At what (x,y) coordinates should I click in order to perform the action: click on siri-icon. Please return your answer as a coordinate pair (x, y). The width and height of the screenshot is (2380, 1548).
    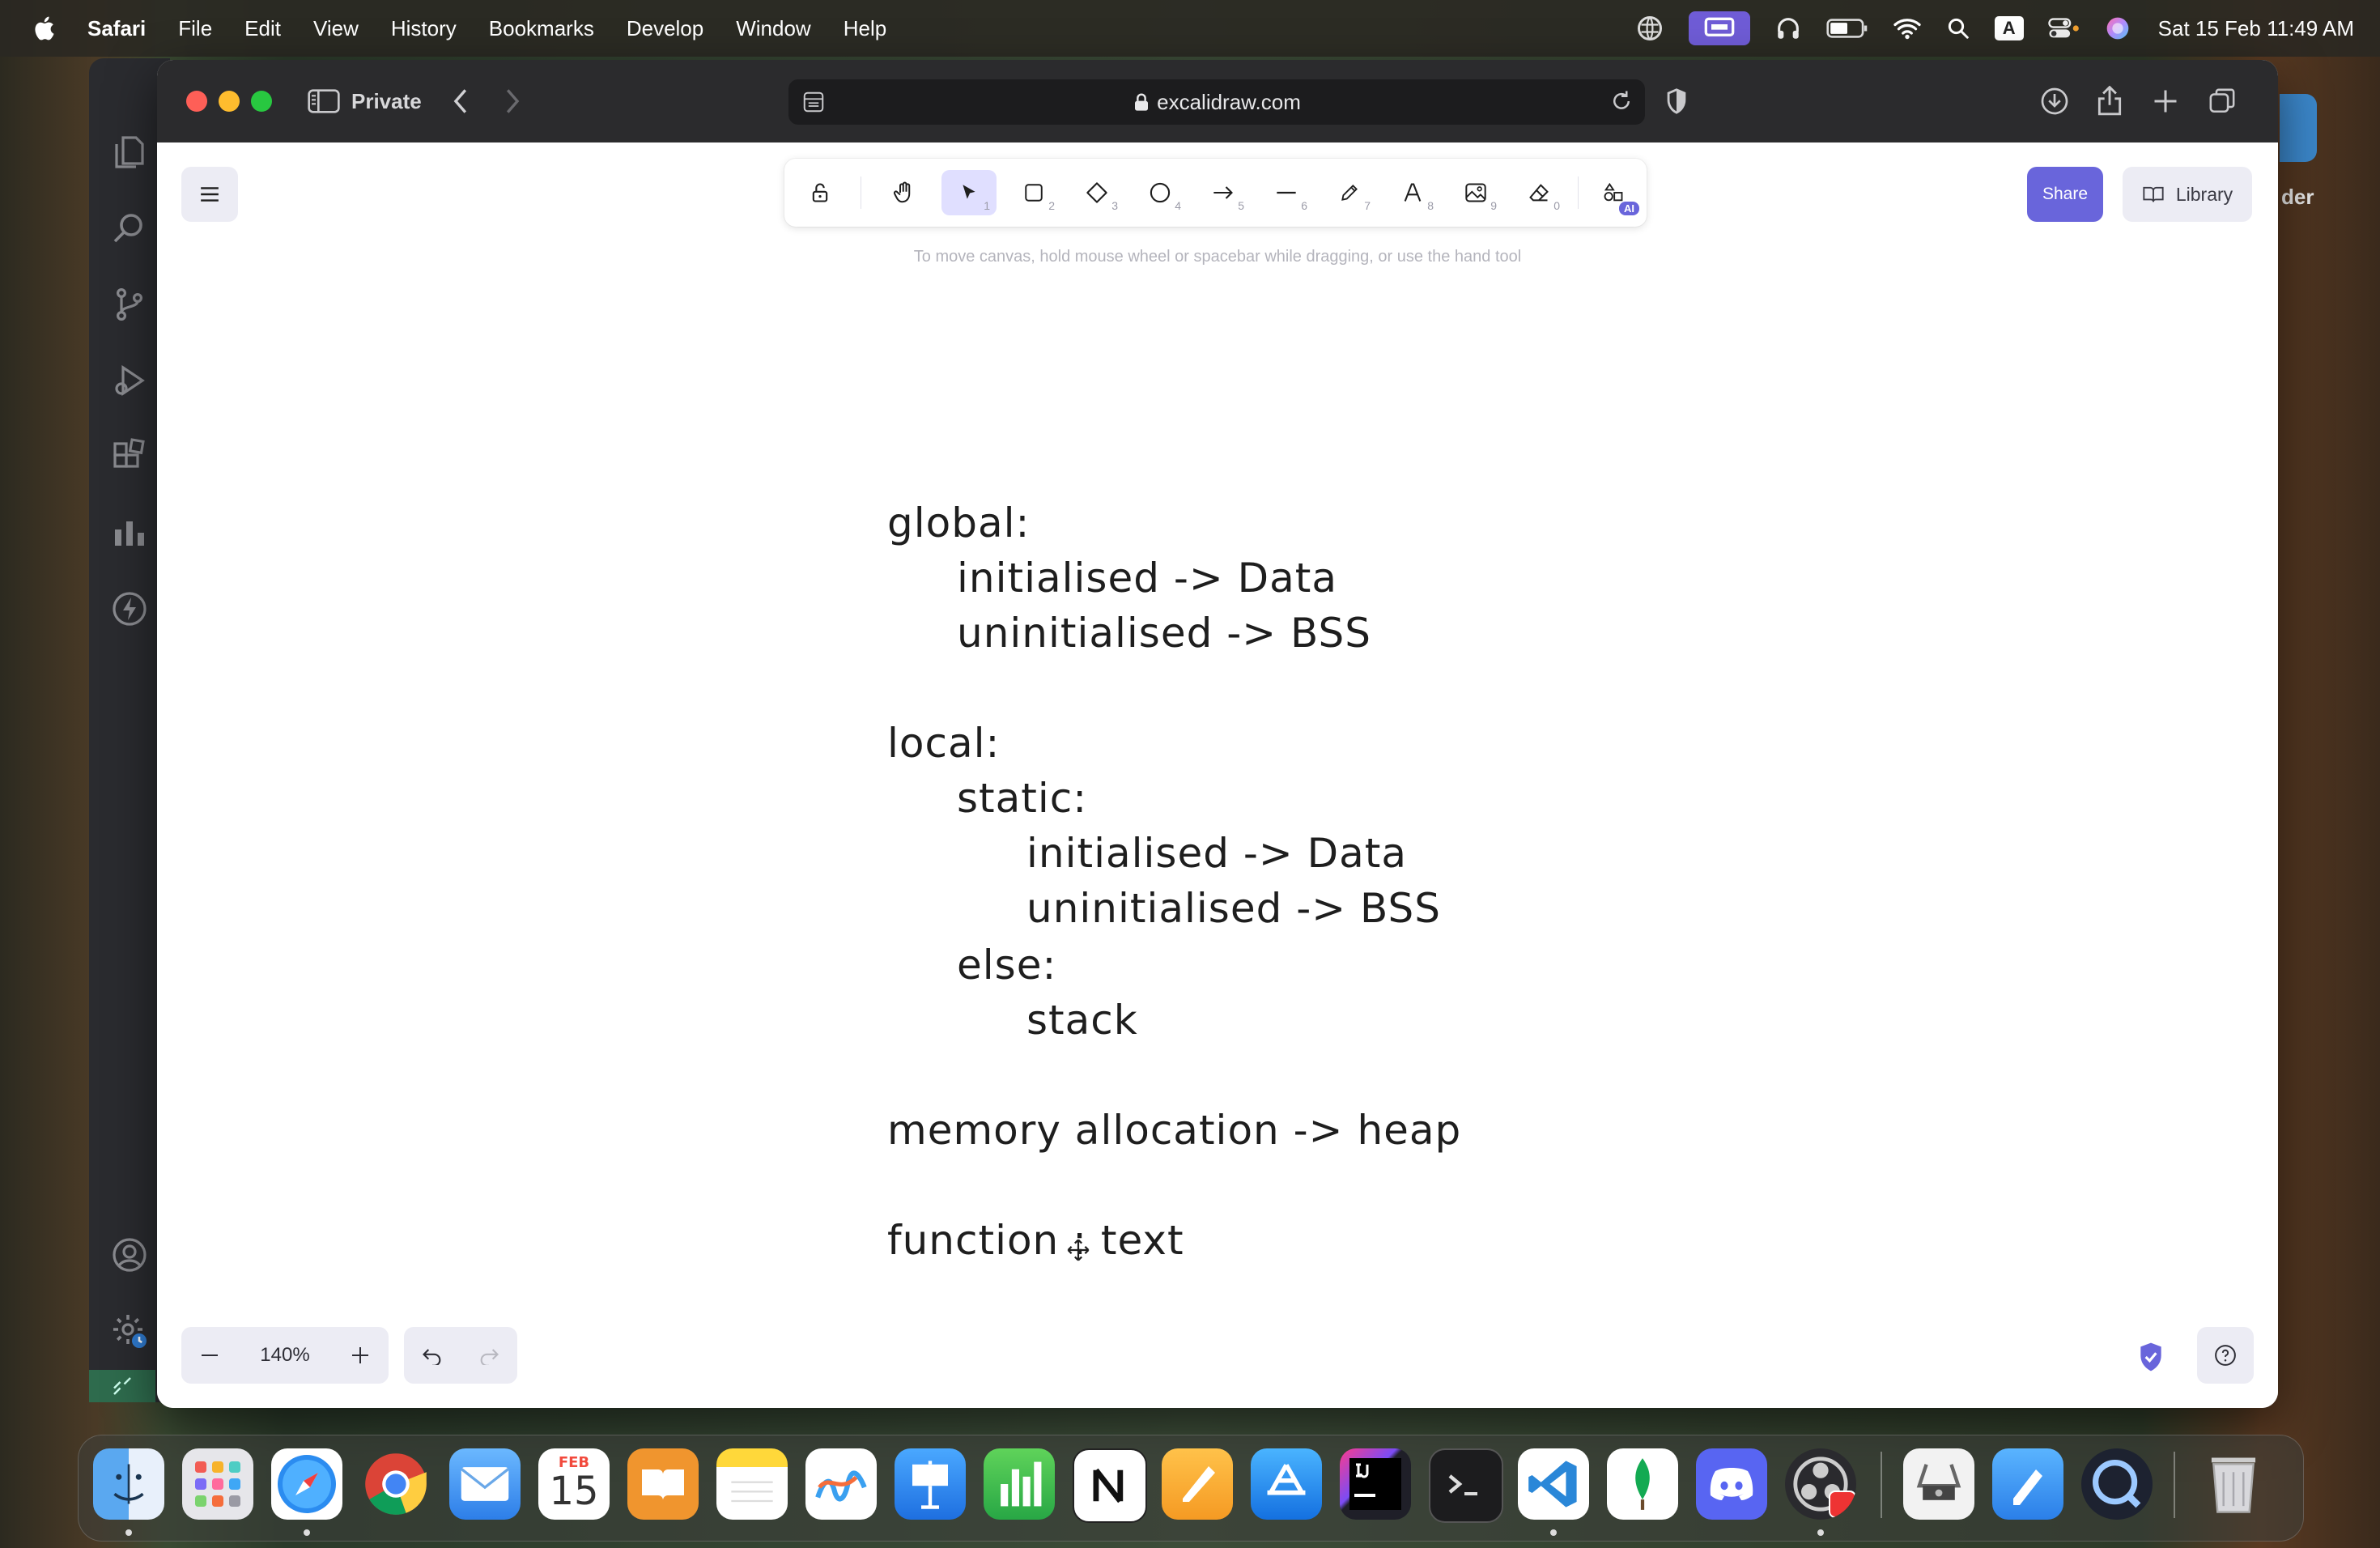
    Looking at the image, I should click on (2118, 28).